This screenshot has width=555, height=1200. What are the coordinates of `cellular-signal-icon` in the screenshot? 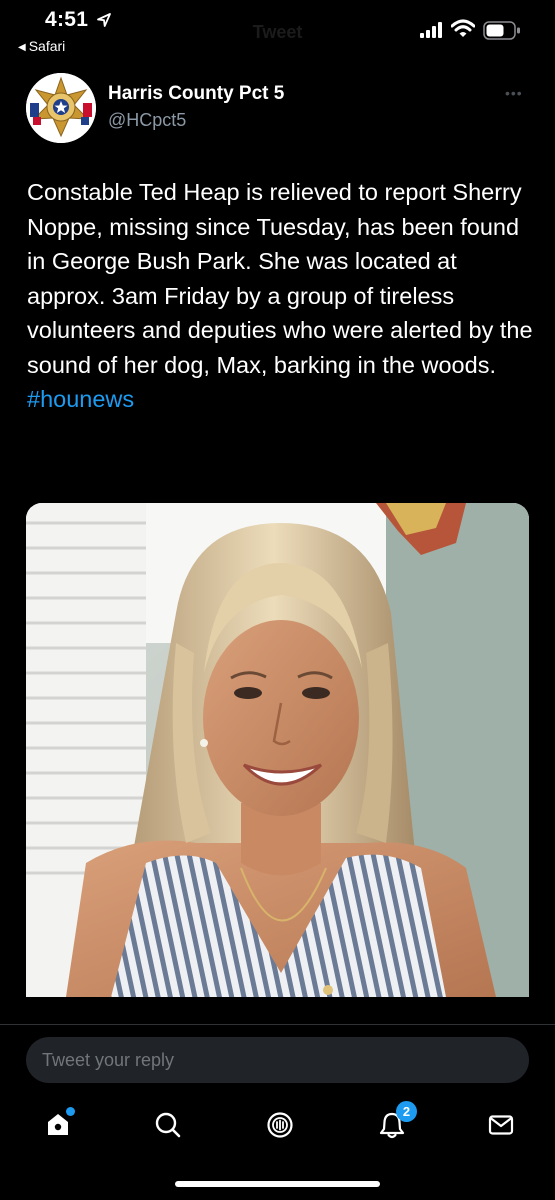 It's located at (431, 30).